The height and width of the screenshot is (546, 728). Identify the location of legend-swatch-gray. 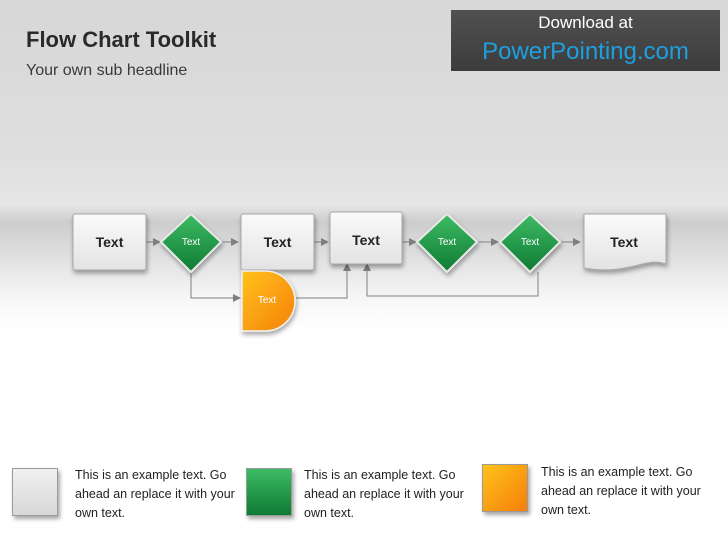
(35, 492).